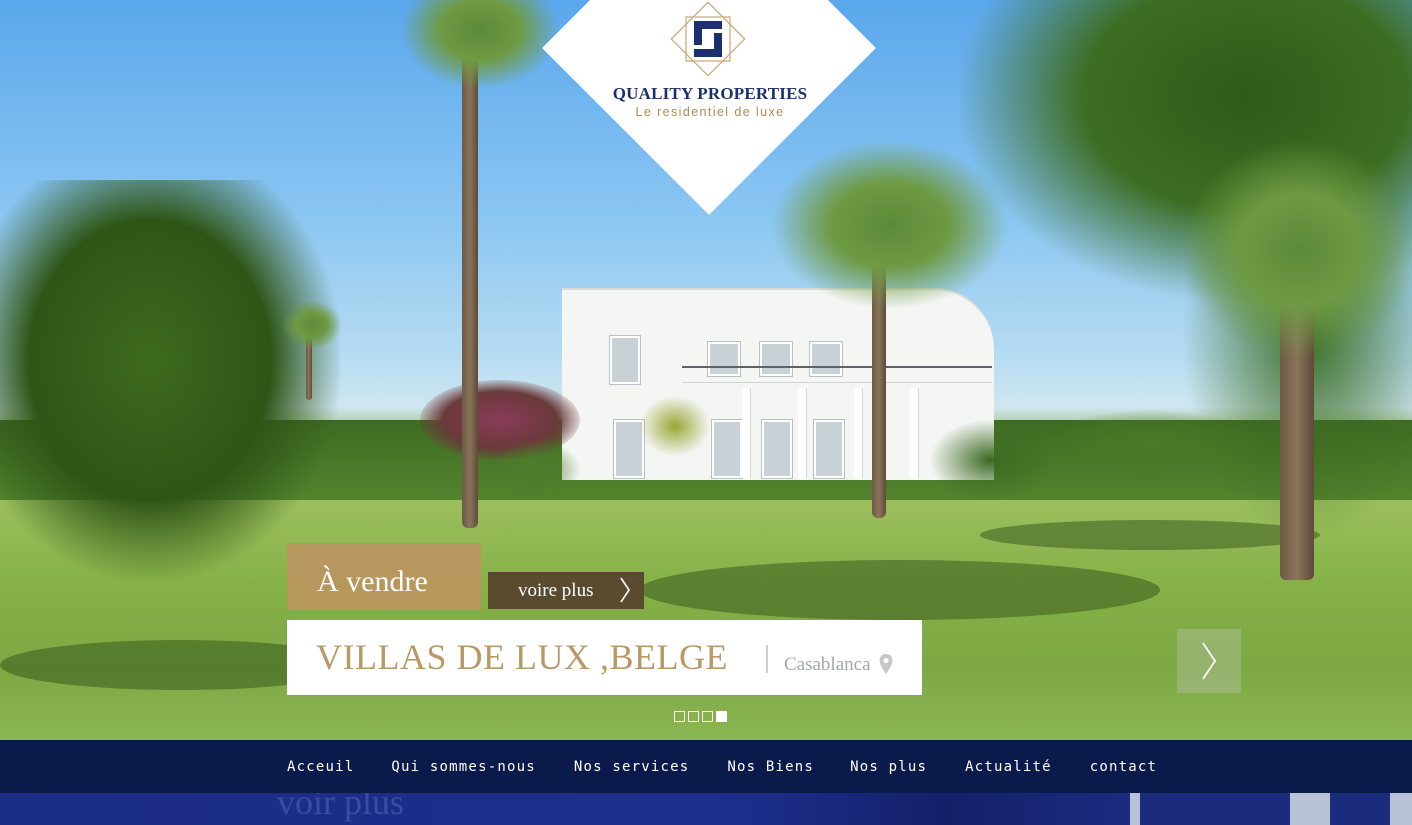 The height and width of the screenshot is (825, 1412). What do you see at coordinates (556, 590) in the screenshot?
I see `see-more-label: voire plus` at bounding box center [556, 590].